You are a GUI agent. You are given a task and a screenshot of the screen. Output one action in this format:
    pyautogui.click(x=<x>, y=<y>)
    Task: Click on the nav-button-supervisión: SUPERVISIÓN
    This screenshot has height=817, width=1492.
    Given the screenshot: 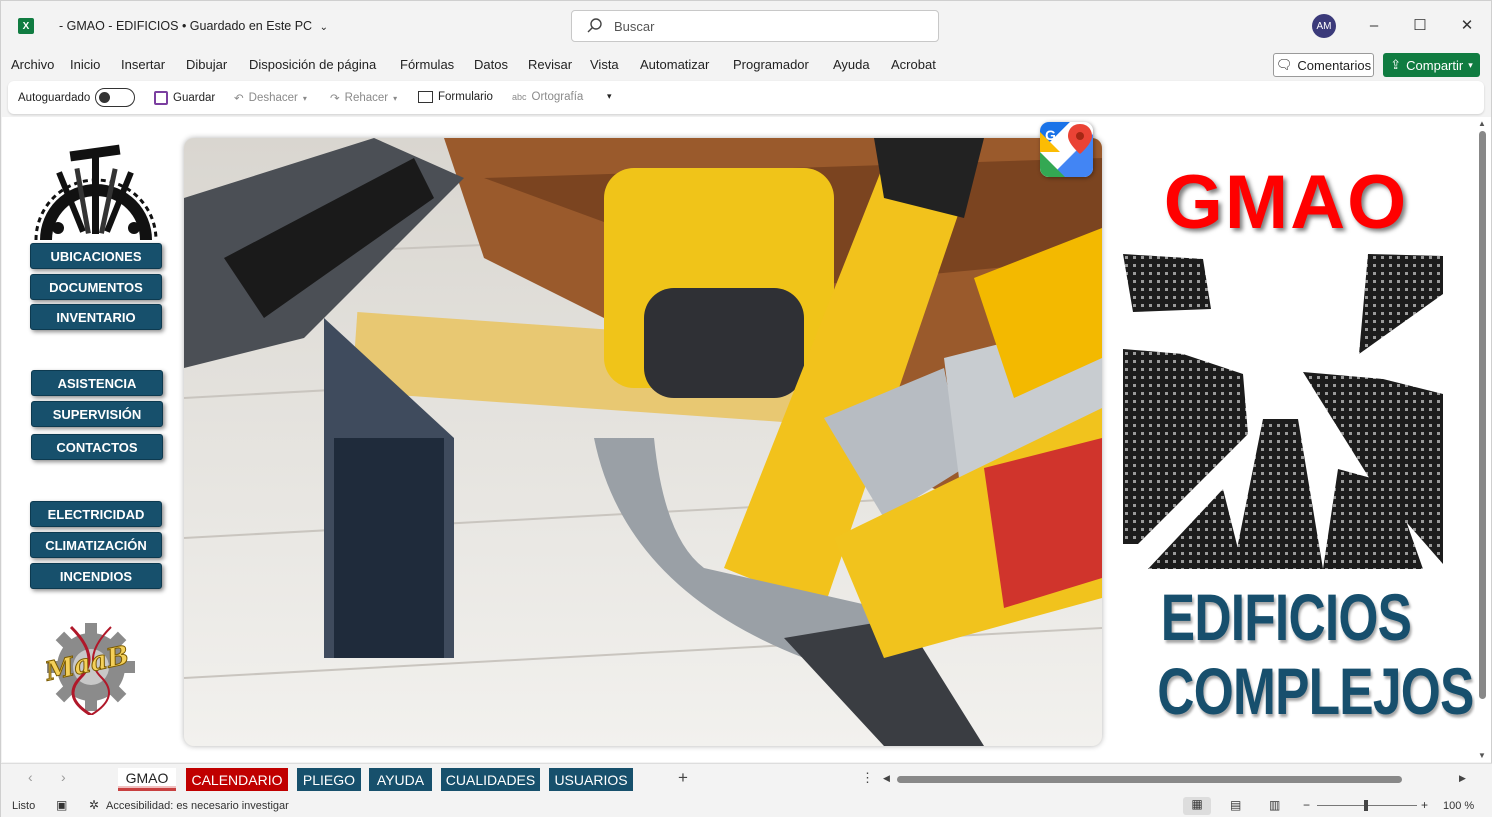 What is the action you would take?
    pyautogui.click(x=97, y=414)
    